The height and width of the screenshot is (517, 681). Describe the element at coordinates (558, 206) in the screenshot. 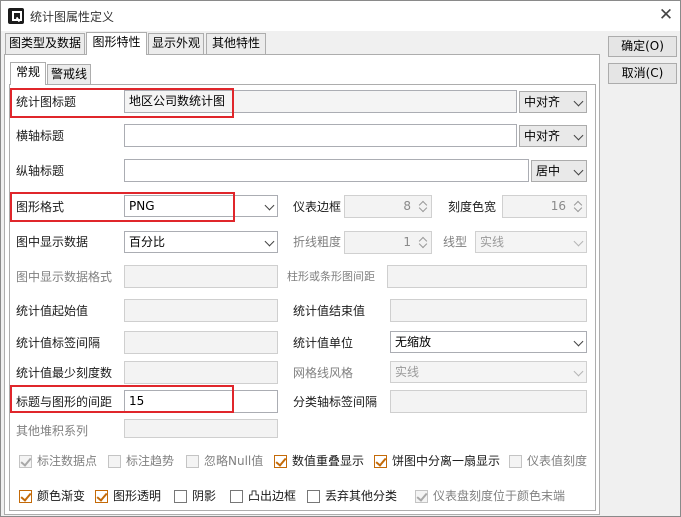

I see `scale-color-width-value: 16` at that location.